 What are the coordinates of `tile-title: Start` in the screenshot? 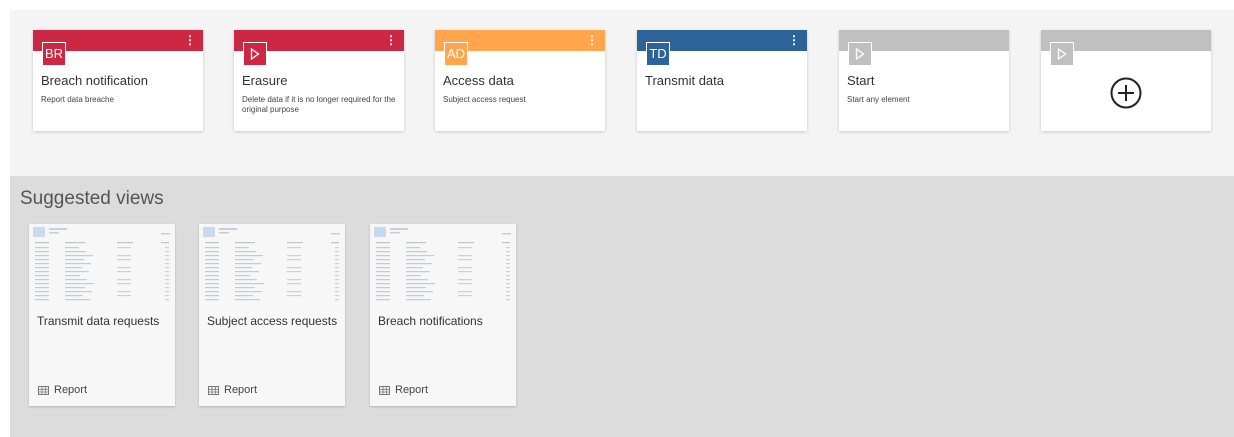 It's located at (861, 80).